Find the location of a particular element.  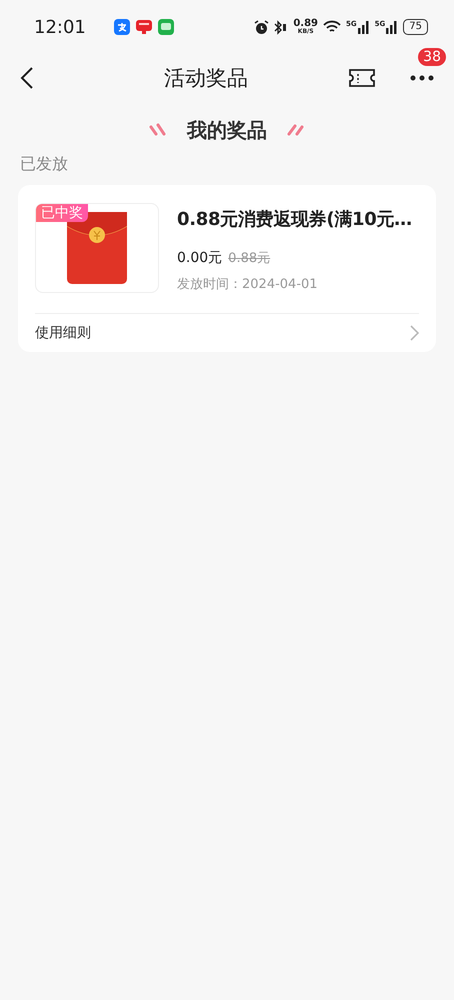

status-time: 12:01 is located at coordinates (60, 27).